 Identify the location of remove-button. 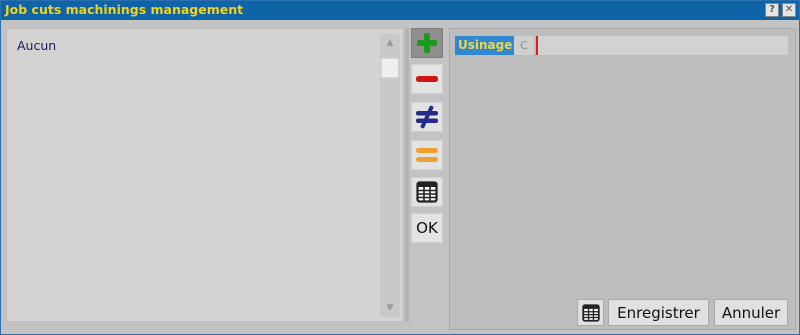
(427, 79).